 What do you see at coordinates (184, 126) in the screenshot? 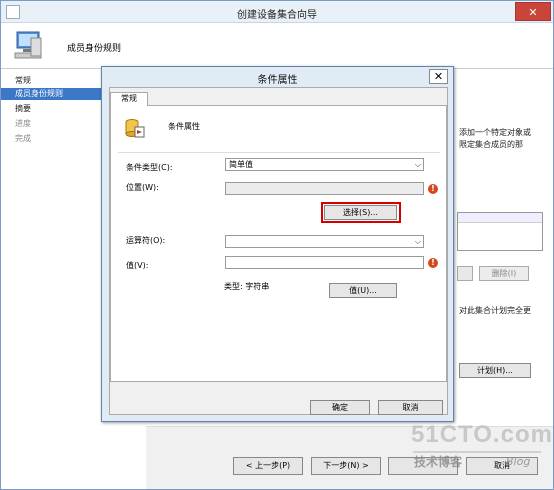
I see `section-title: 条件属性` at bounding box center [184, 126].